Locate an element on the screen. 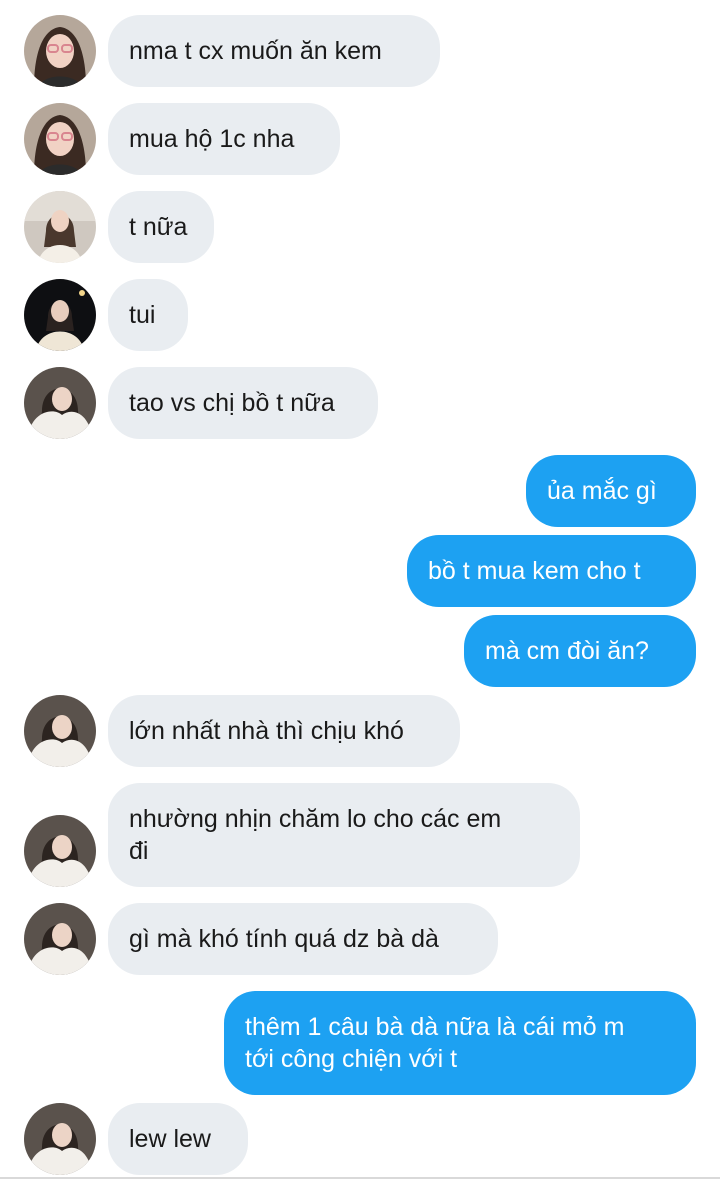  message-bubble-incoming: lớn nhất nhà thì chịu khó is located at coordinates (284, 731).